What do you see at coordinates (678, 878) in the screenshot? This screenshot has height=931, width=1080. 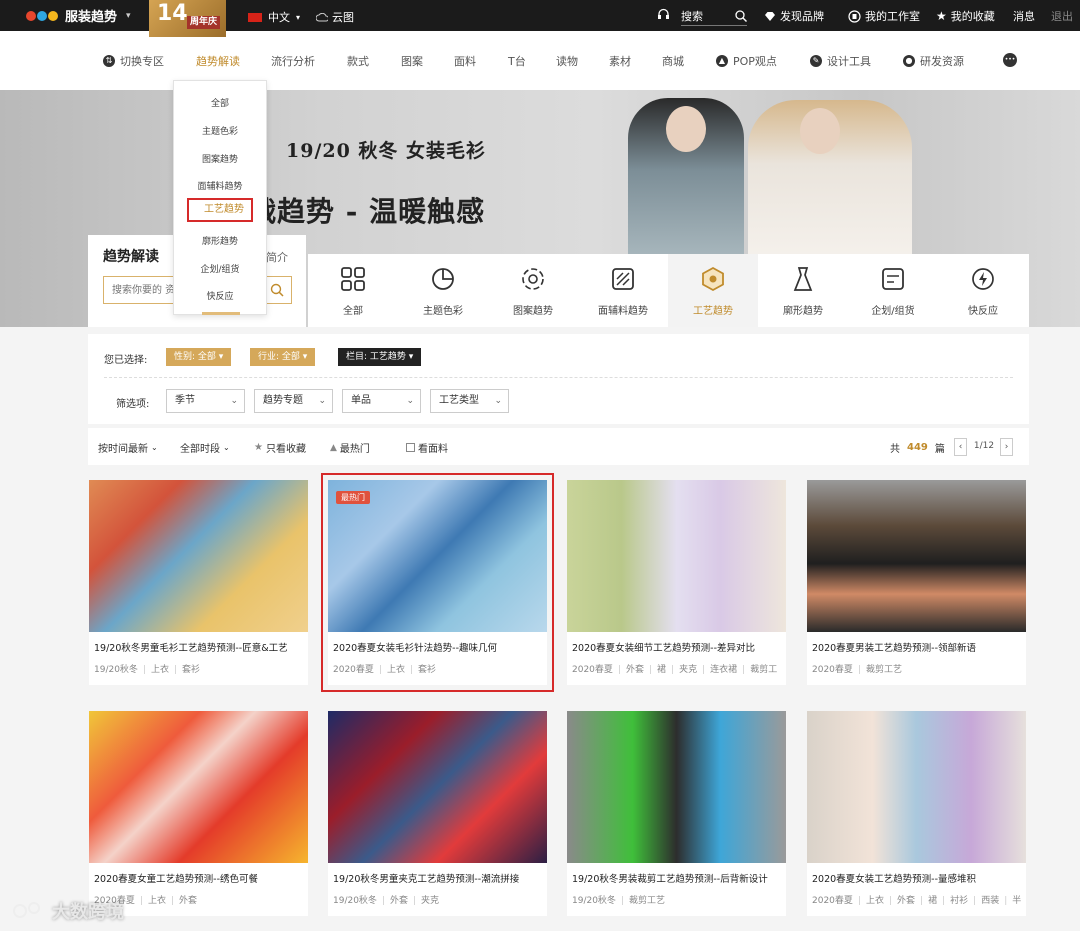 I see `article-title: 19/20秋冬男装裁剪工艺趋势预测--后背新设计` at bounding box center [678, 878].